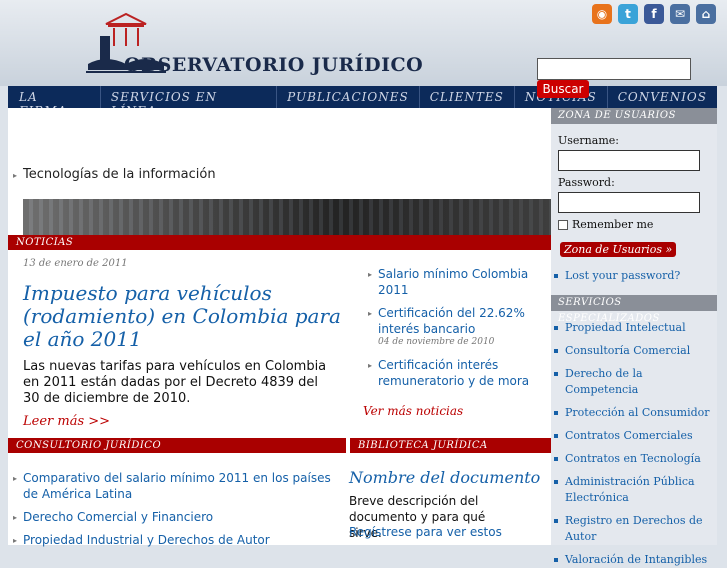 This screenshot has width=727, height=568. I want to click on home-icon: ⌂, so click(706, 14).